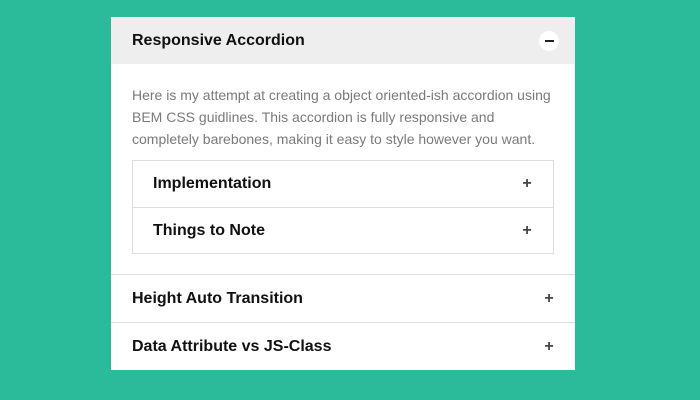  Describe the element at coordinates (209, 230) in the screenshot. I see `nested-item-title: Things to Note` at that location.